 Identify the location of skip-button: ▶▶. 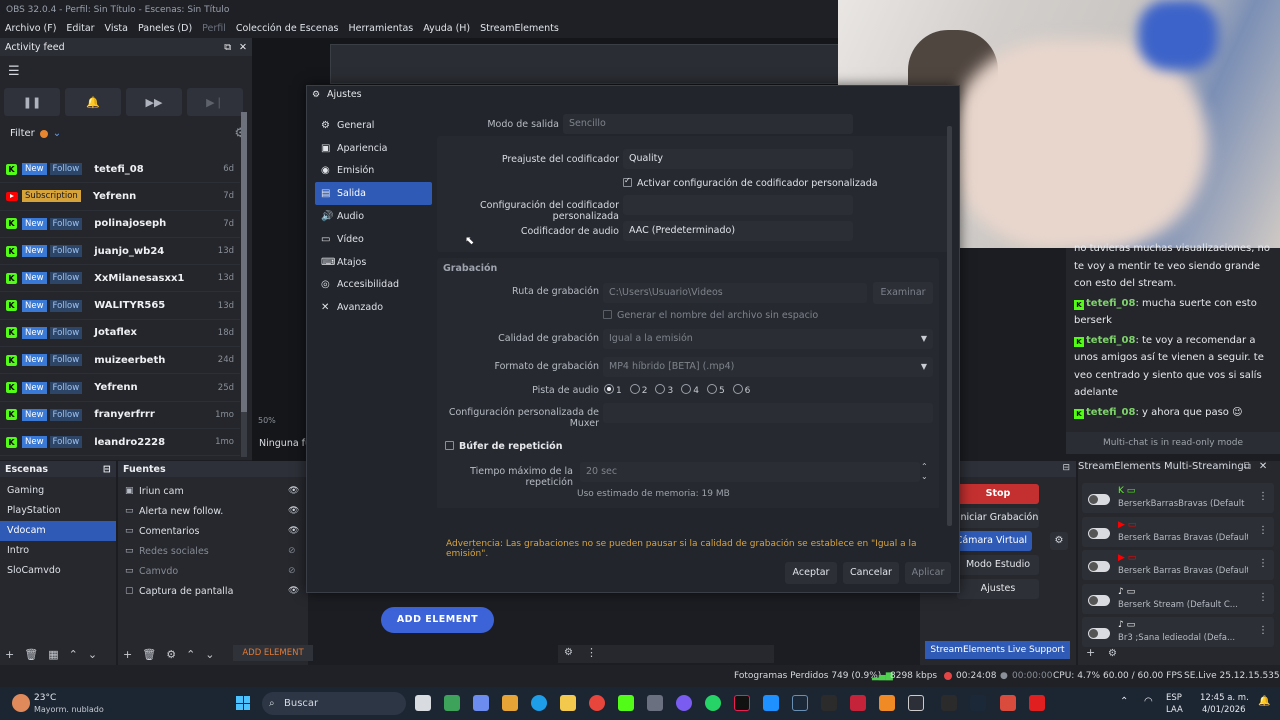
(154, 102).